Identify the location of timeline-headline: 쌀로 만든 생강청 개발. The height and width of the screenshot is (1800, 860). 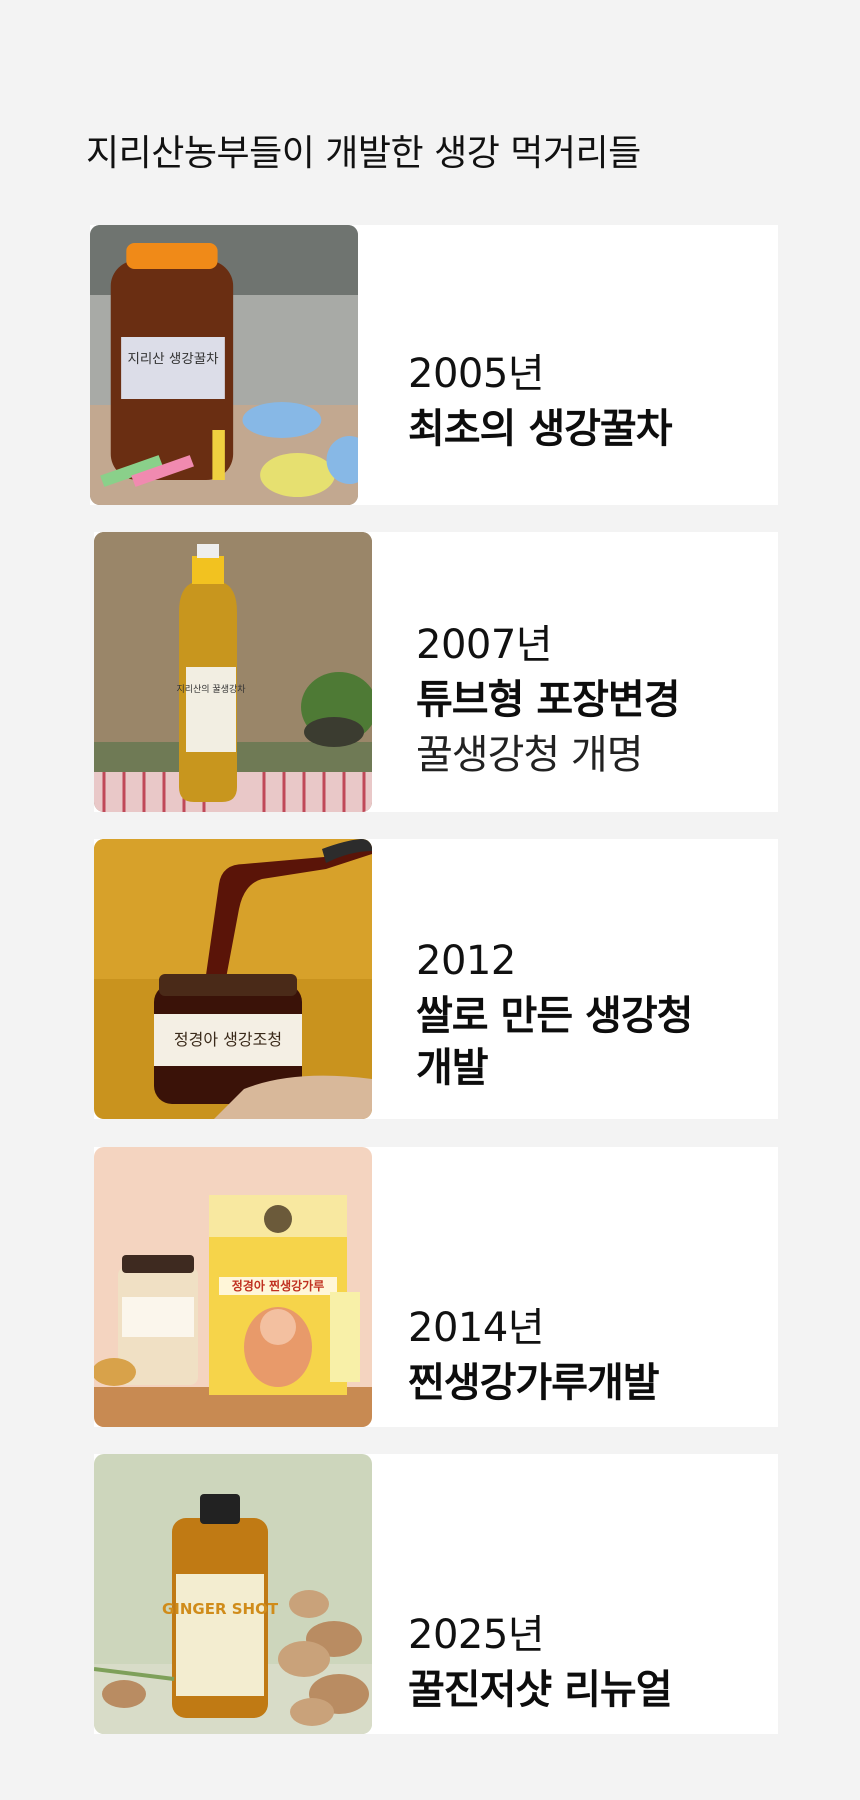
(554, 1042).